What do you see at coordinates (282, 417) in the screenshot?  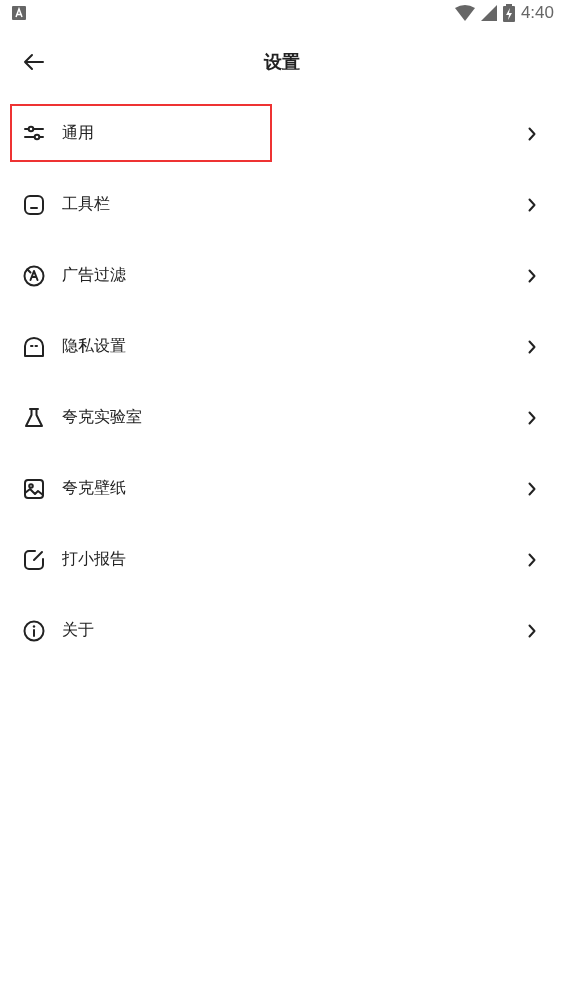 I see `settings-item: 夸克实验室` at bounding box center [282, 417].